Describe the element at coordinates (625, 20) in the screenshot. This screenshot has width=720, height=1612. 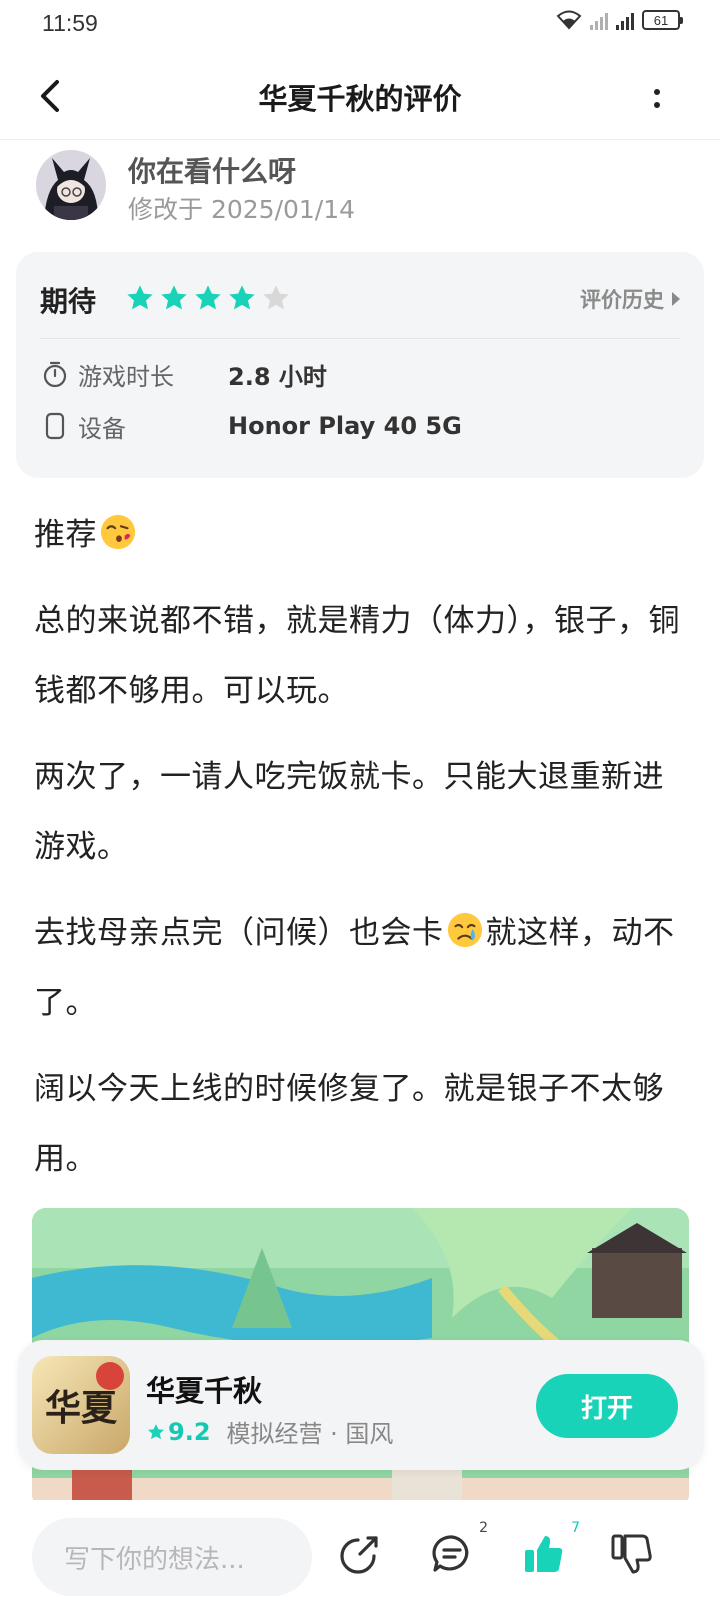
I see `signal-2-icon` at that location.